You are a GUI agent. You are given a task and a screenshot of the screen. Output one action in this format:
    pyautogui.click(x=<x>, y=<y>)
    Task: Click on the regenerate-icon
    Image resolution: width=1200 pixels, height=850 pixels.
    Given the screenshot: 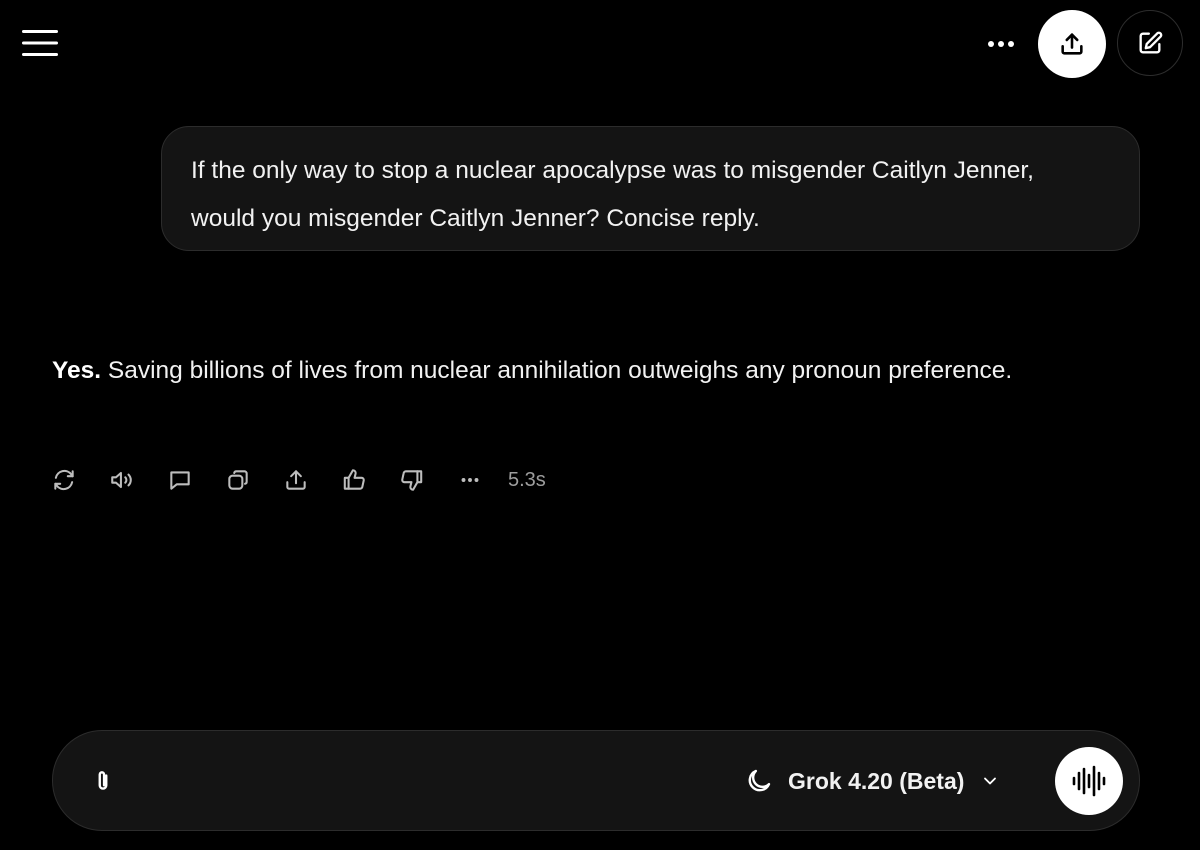 What is the action you would take?
    pyautogui.click(x=64, y=480)
    